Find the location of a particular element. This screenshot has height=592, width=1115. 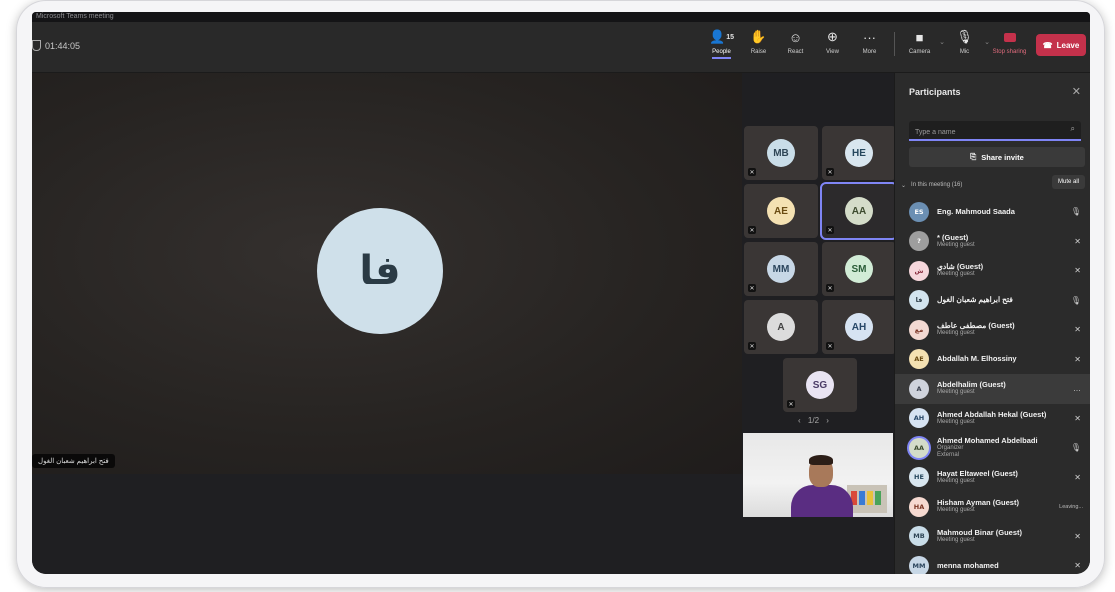

speaker-name-label: فتح ابراهيم شعبان الغول is located at coordinates (73, 461).